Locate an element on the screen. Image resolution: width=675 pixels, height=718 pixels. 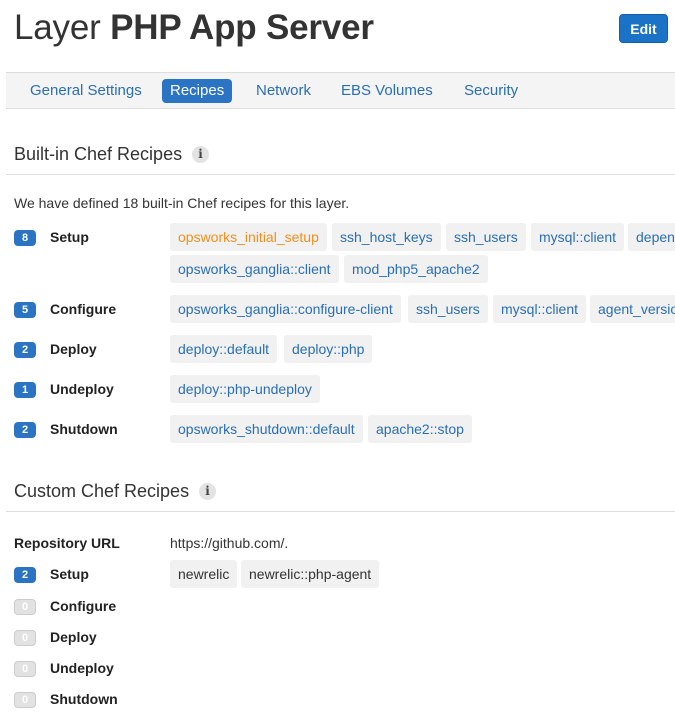
recipe-chip: deploy::php is located at coordinates (328, 349).